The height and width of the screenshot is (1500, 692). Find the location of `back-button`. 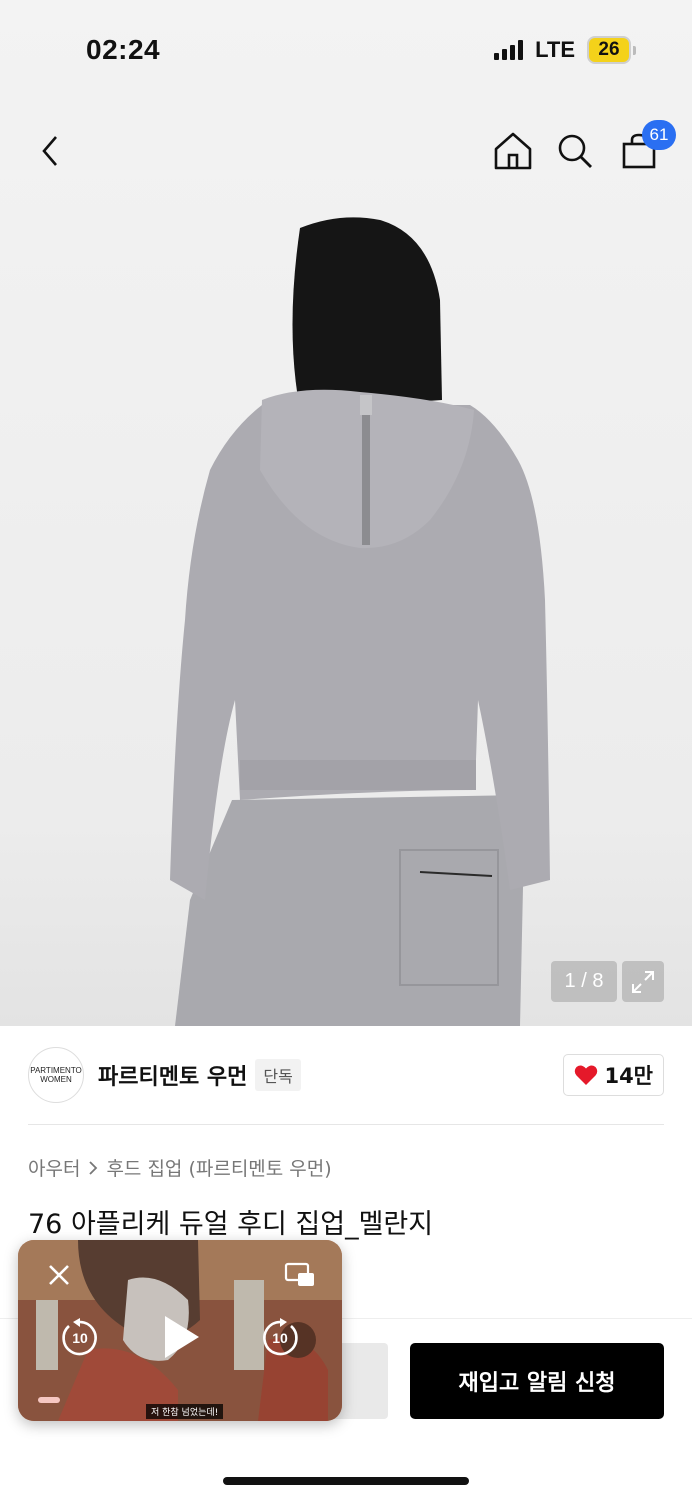

back-button is located at coordinates (51, 151).